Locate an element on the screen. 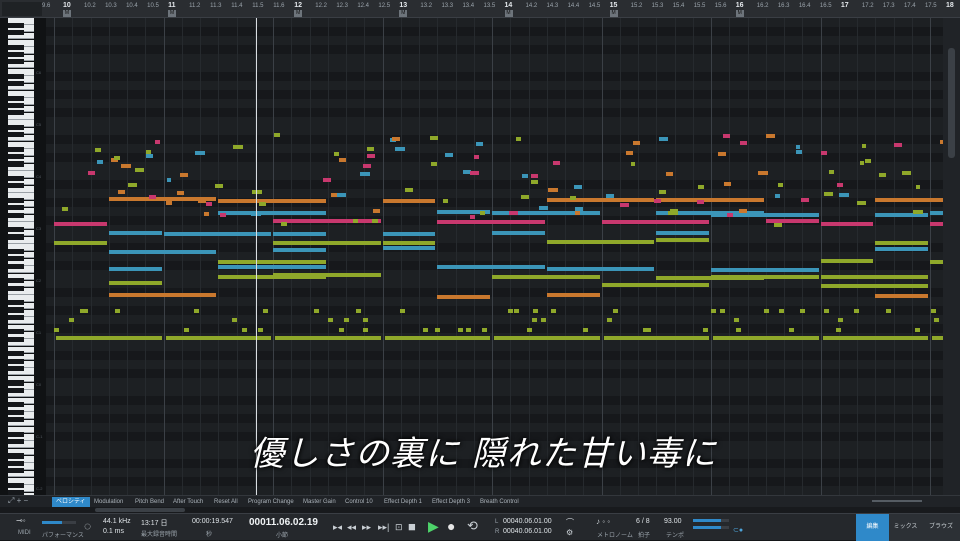  view-tab: ブラウズ is located at coordinates (941, 527).